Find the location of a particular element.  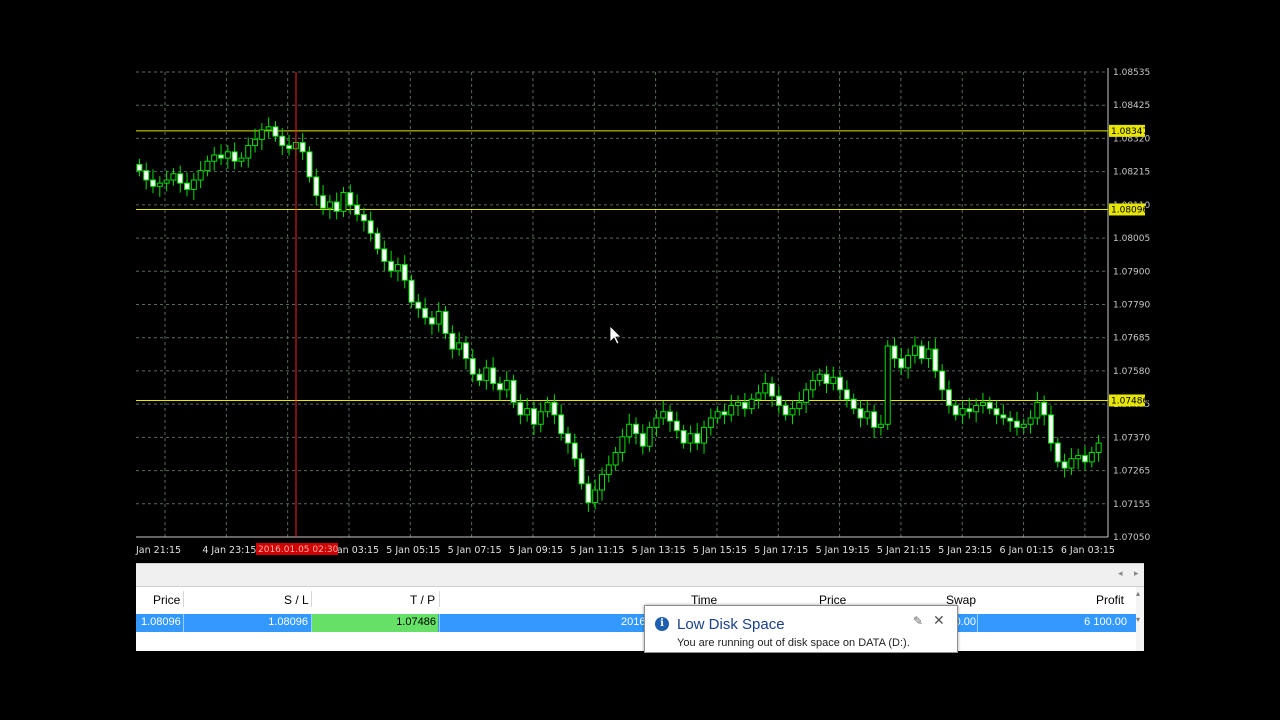

time-tick-label: 5 Jan 11:15 is located at coordinates (597, 550).